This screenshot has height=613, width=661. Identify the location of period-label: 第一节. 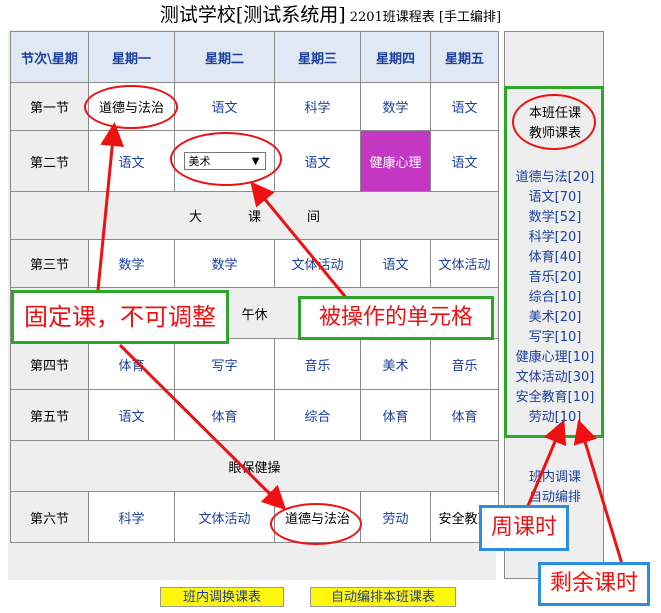
(49, 106).